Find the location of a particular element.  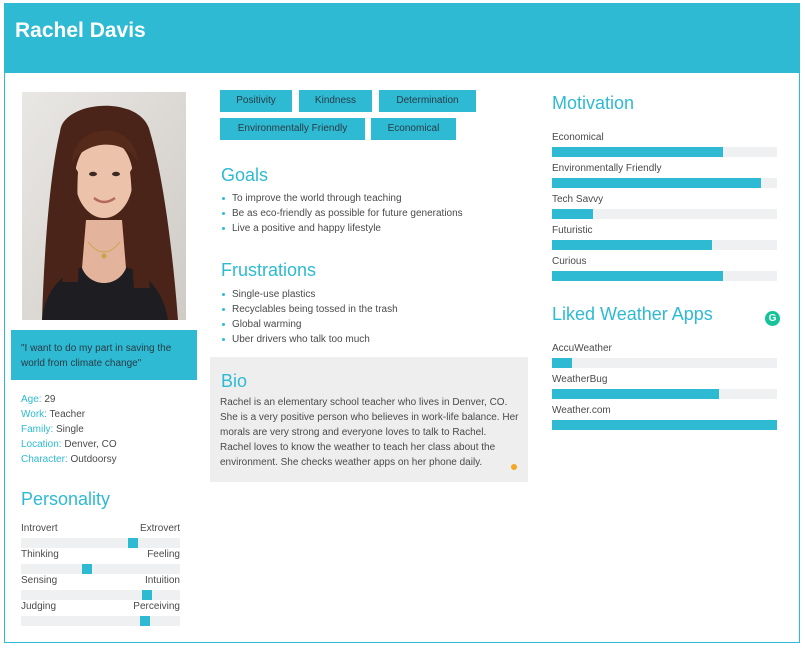

motivation-label: Futuristic is located at coordinates (572, 230).